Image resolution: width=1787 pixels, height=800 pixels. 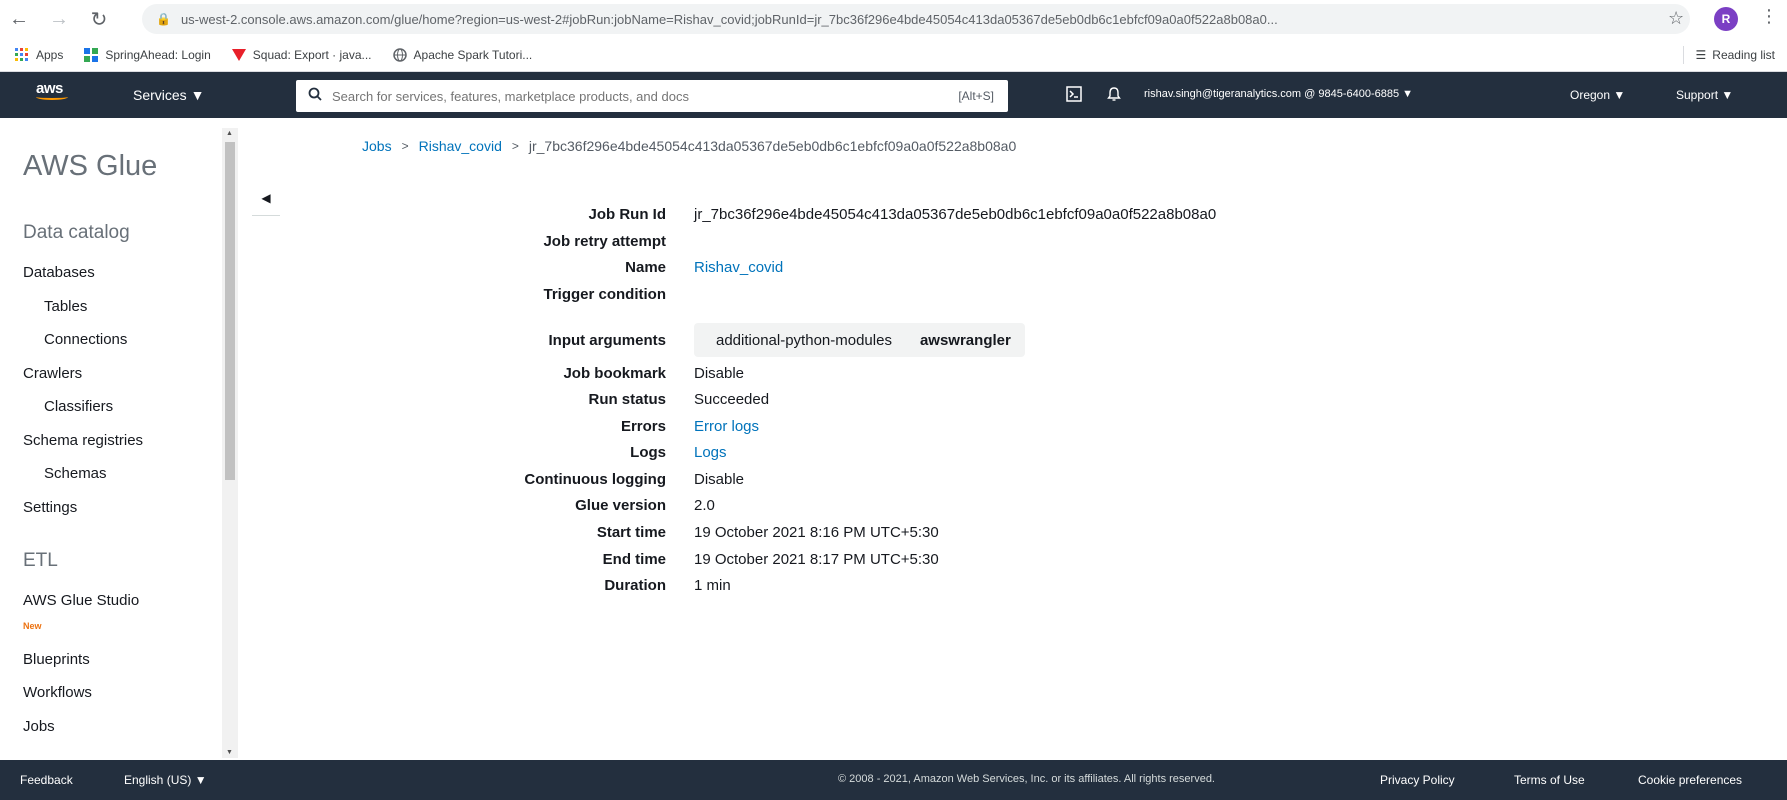 What do you see at coordinates (1676, 18) in the screenshot?
I see `bookmark-star-icon: ☆` at bounding box center [1676, 18].